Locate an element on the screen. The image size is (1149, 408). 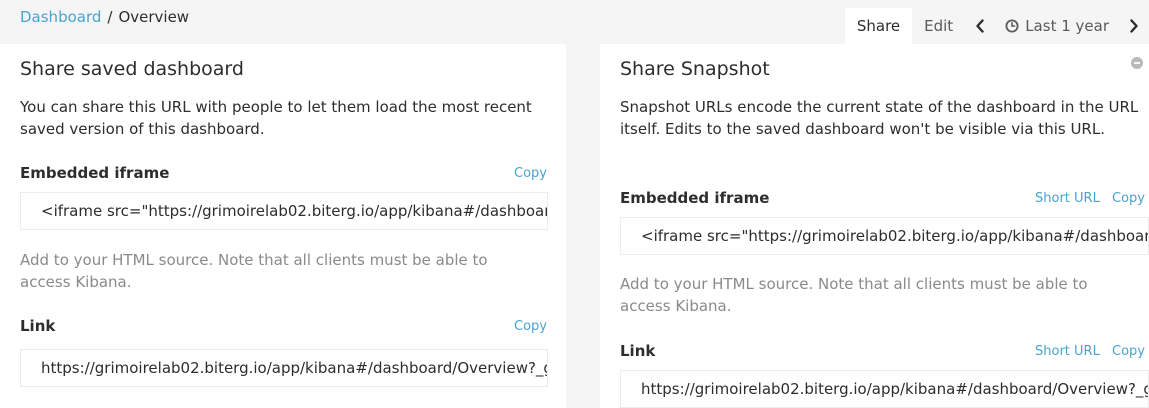
chevron-right-icon is located at coordinates (1134, 26).